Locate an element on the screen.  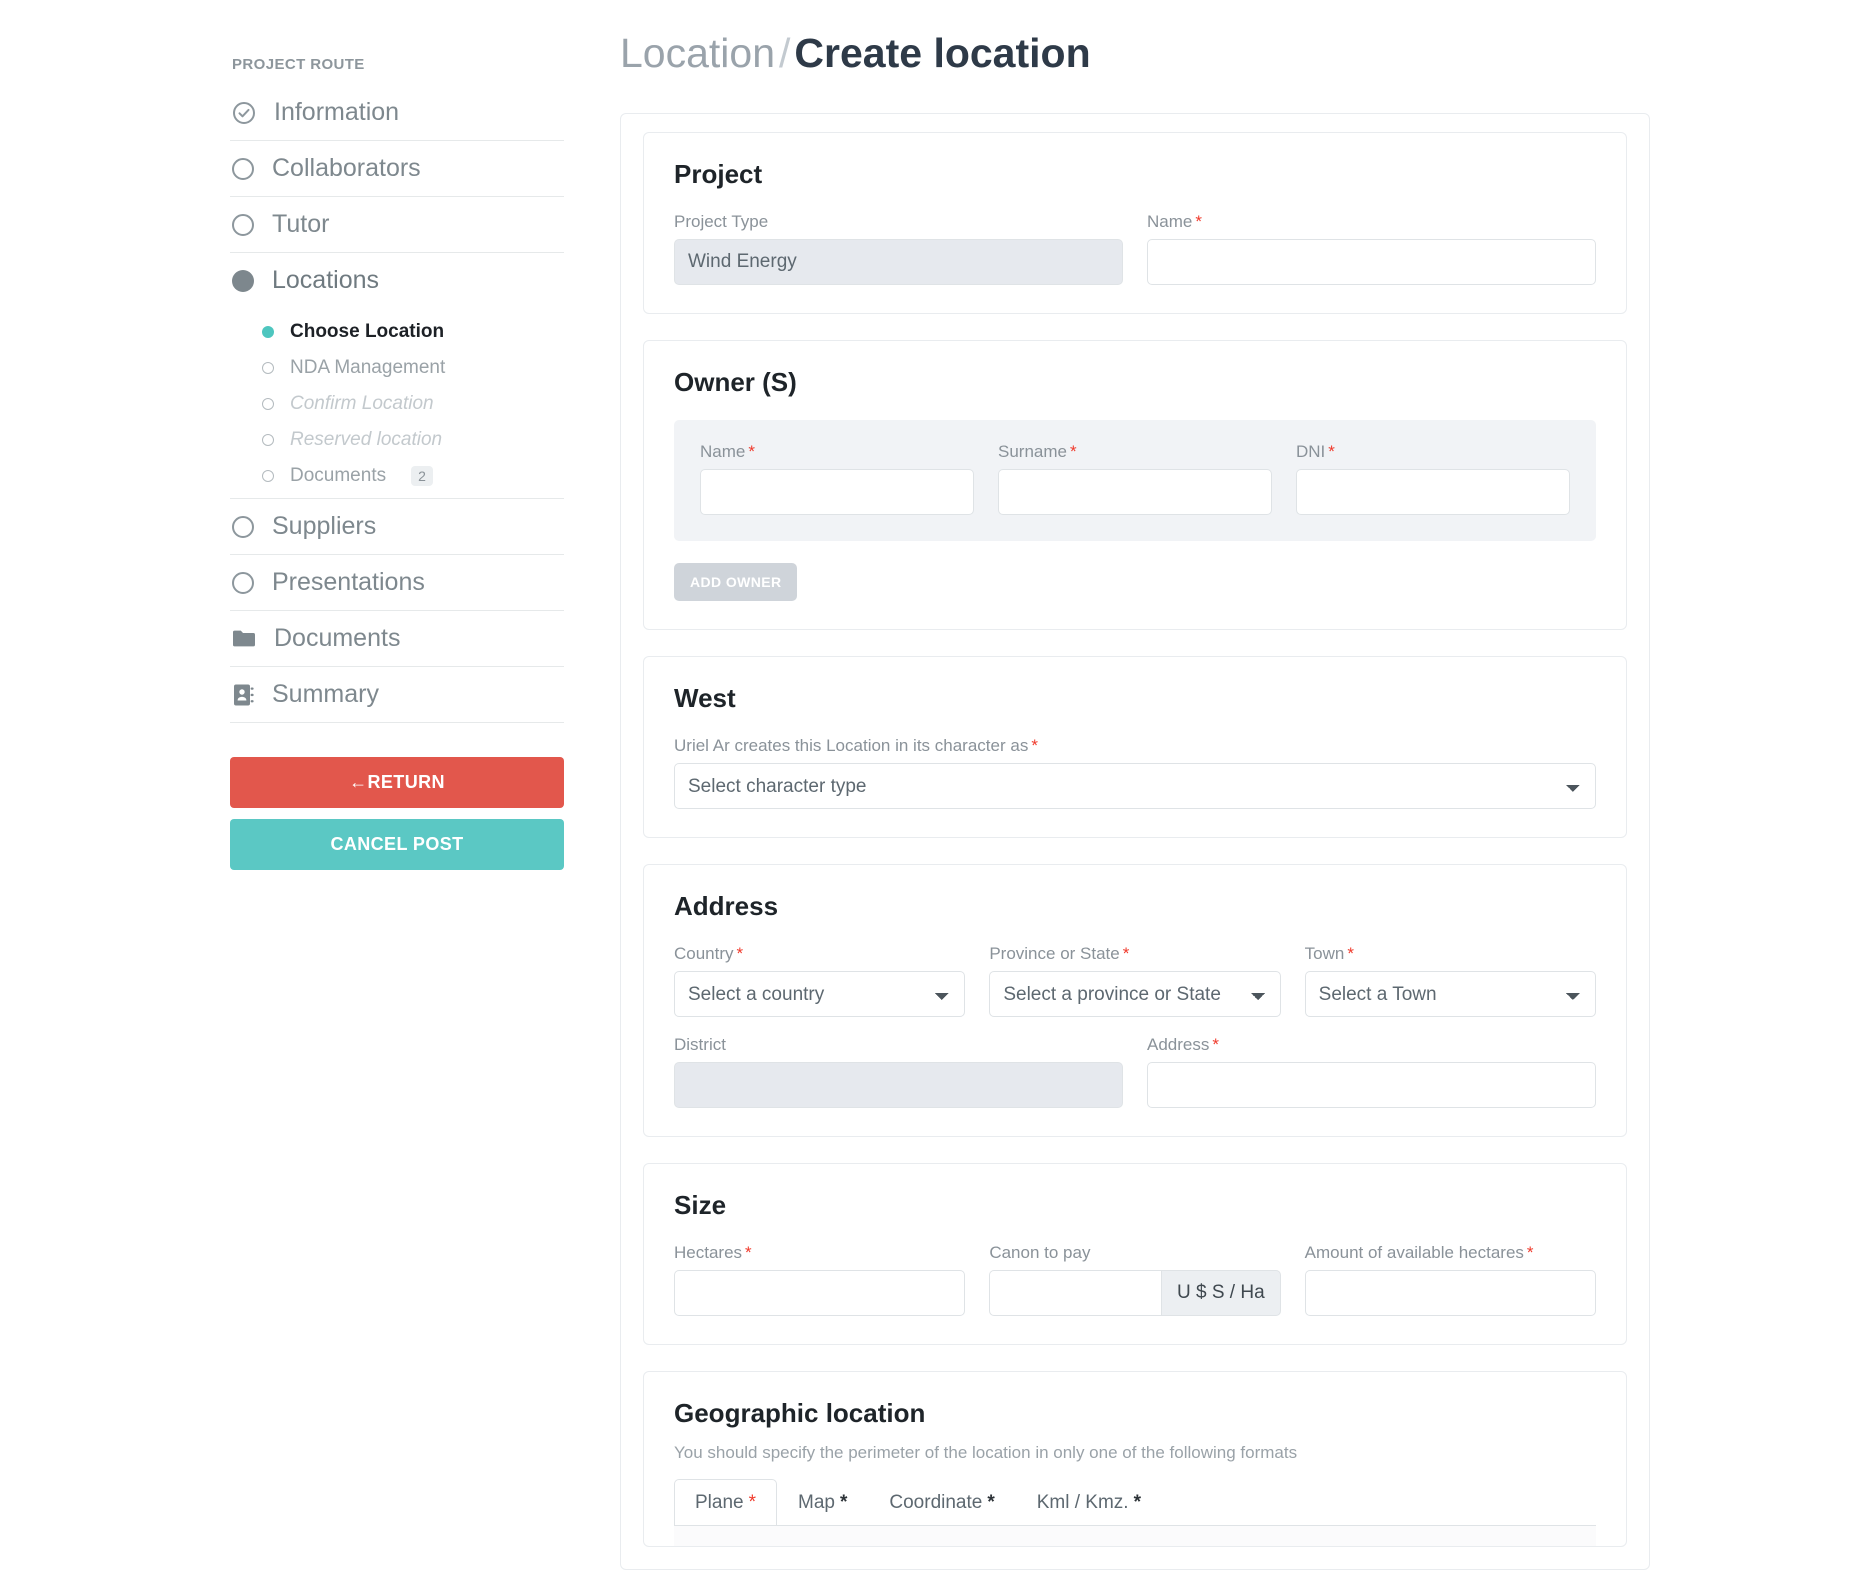
sidebar-item-tutor: Tutor is located at coordinates (397, 225).